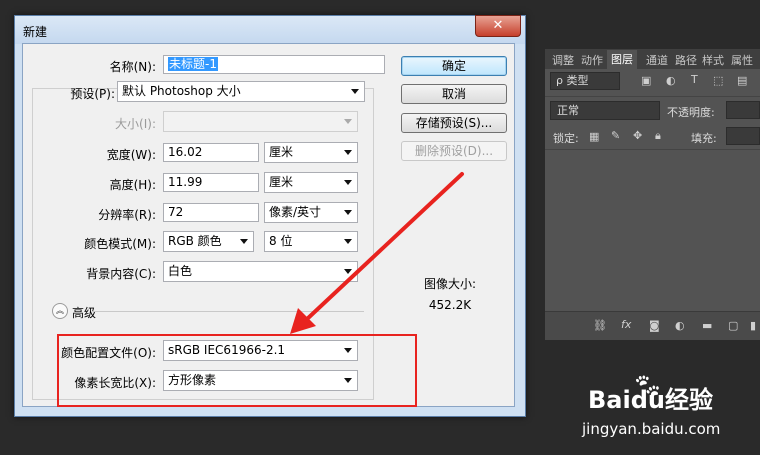 This screenshot has height=455, width=760. Describe the element at coordinates (594, 136) in the screenshot. I see `lock-transparent-icon: ▦` at that location.